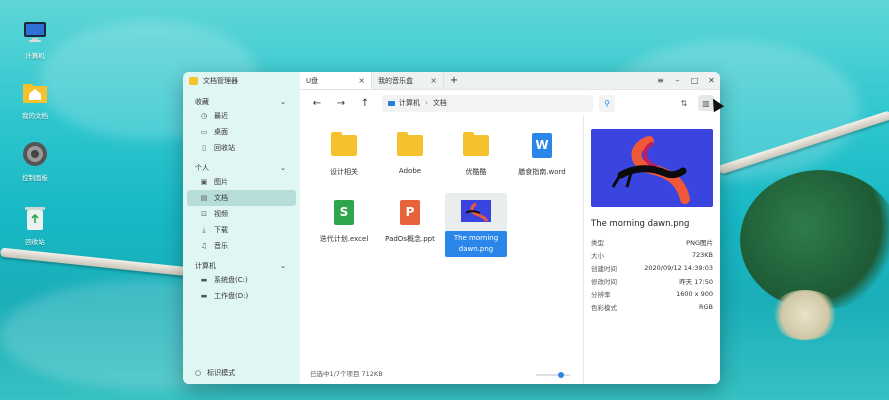 The height and width of the screenshot is (400, 889). Describe the element at coordinates (35, 39) in the screenshot. I see `desktop-icon-computer: 计算机` at that location.